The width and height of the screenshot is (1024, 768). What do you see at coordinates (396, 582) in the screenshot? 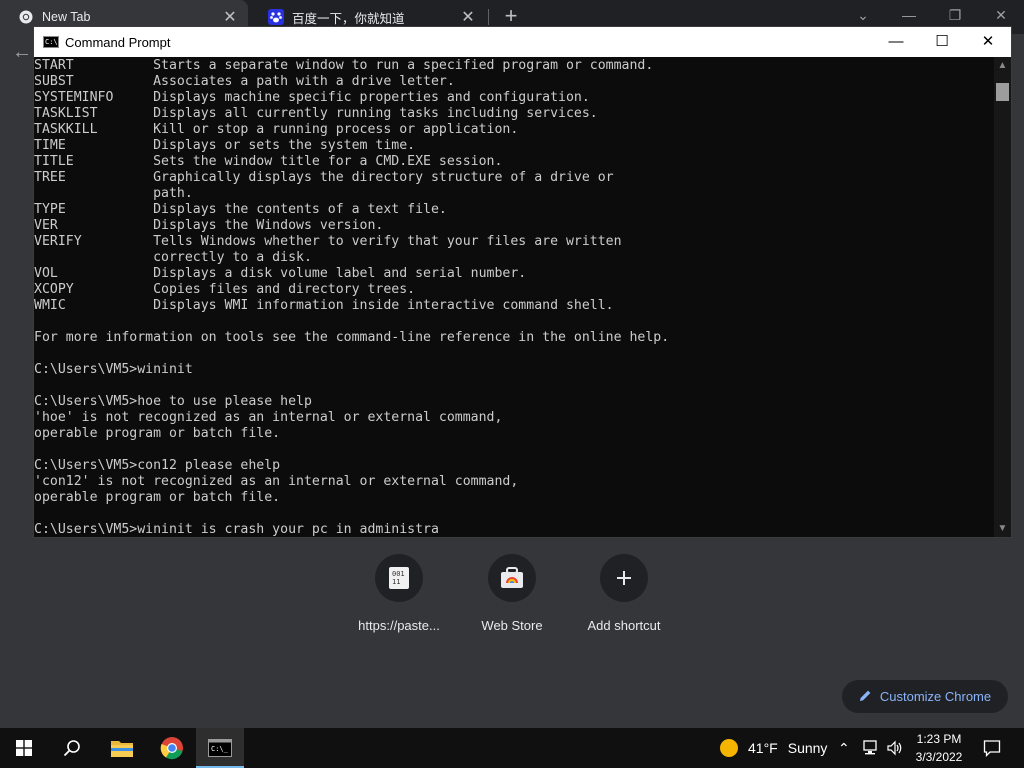
I see `svg-text: 11` at bounding box center [396, 582].